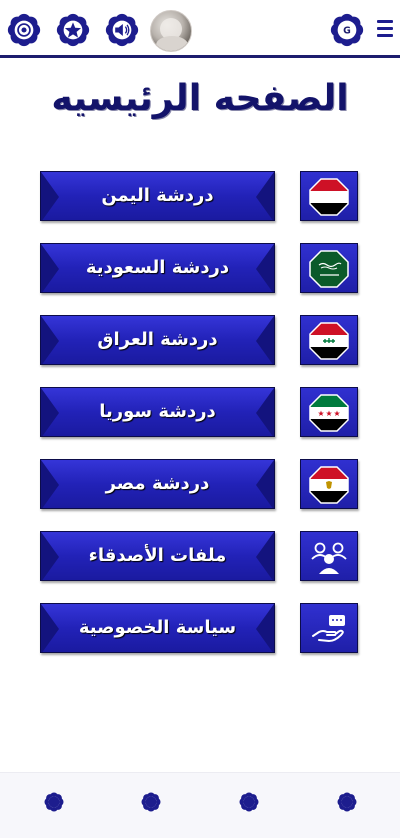 The width and height of the screenshot is (400, 838). I want to click on menu-row-friends: ملفات الأصدقاء, so click(200, 557).